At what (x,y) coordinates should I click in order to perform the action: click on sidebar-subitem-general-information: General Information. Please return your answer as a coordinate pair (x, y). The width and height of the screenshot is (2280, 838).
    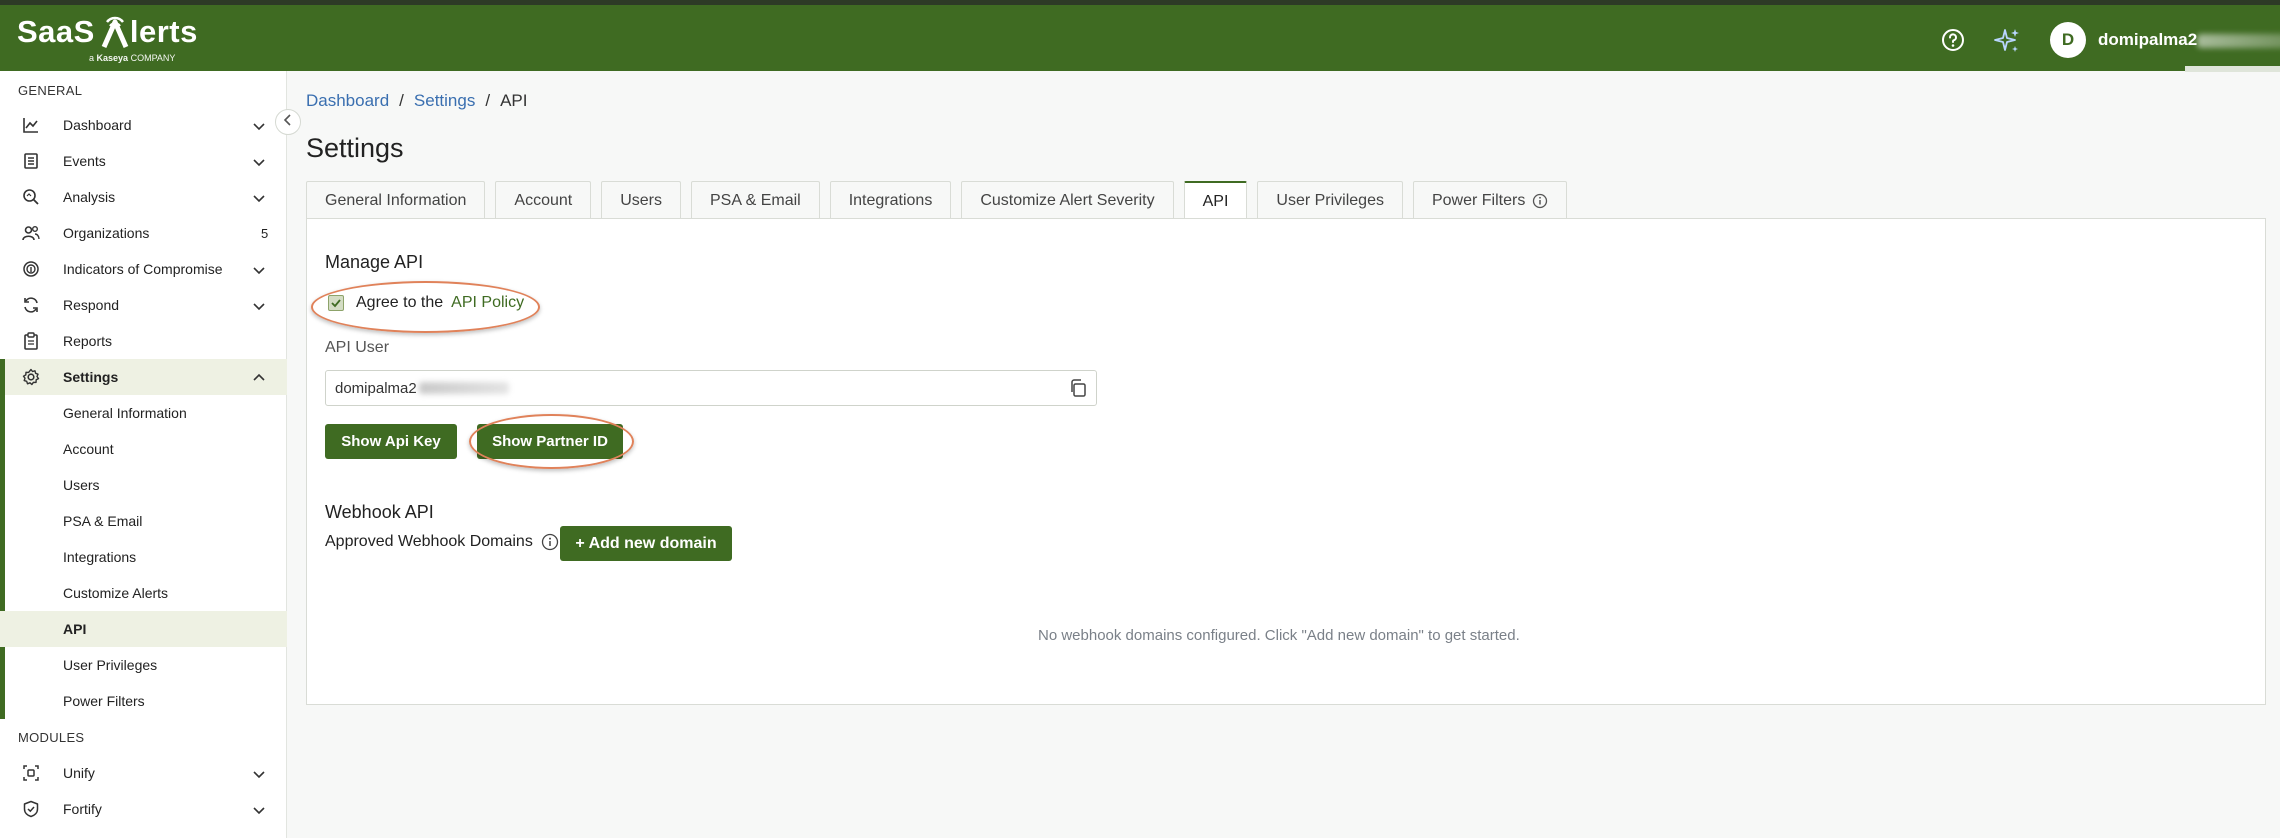
    Looking at the image, I should click on (143, 413).